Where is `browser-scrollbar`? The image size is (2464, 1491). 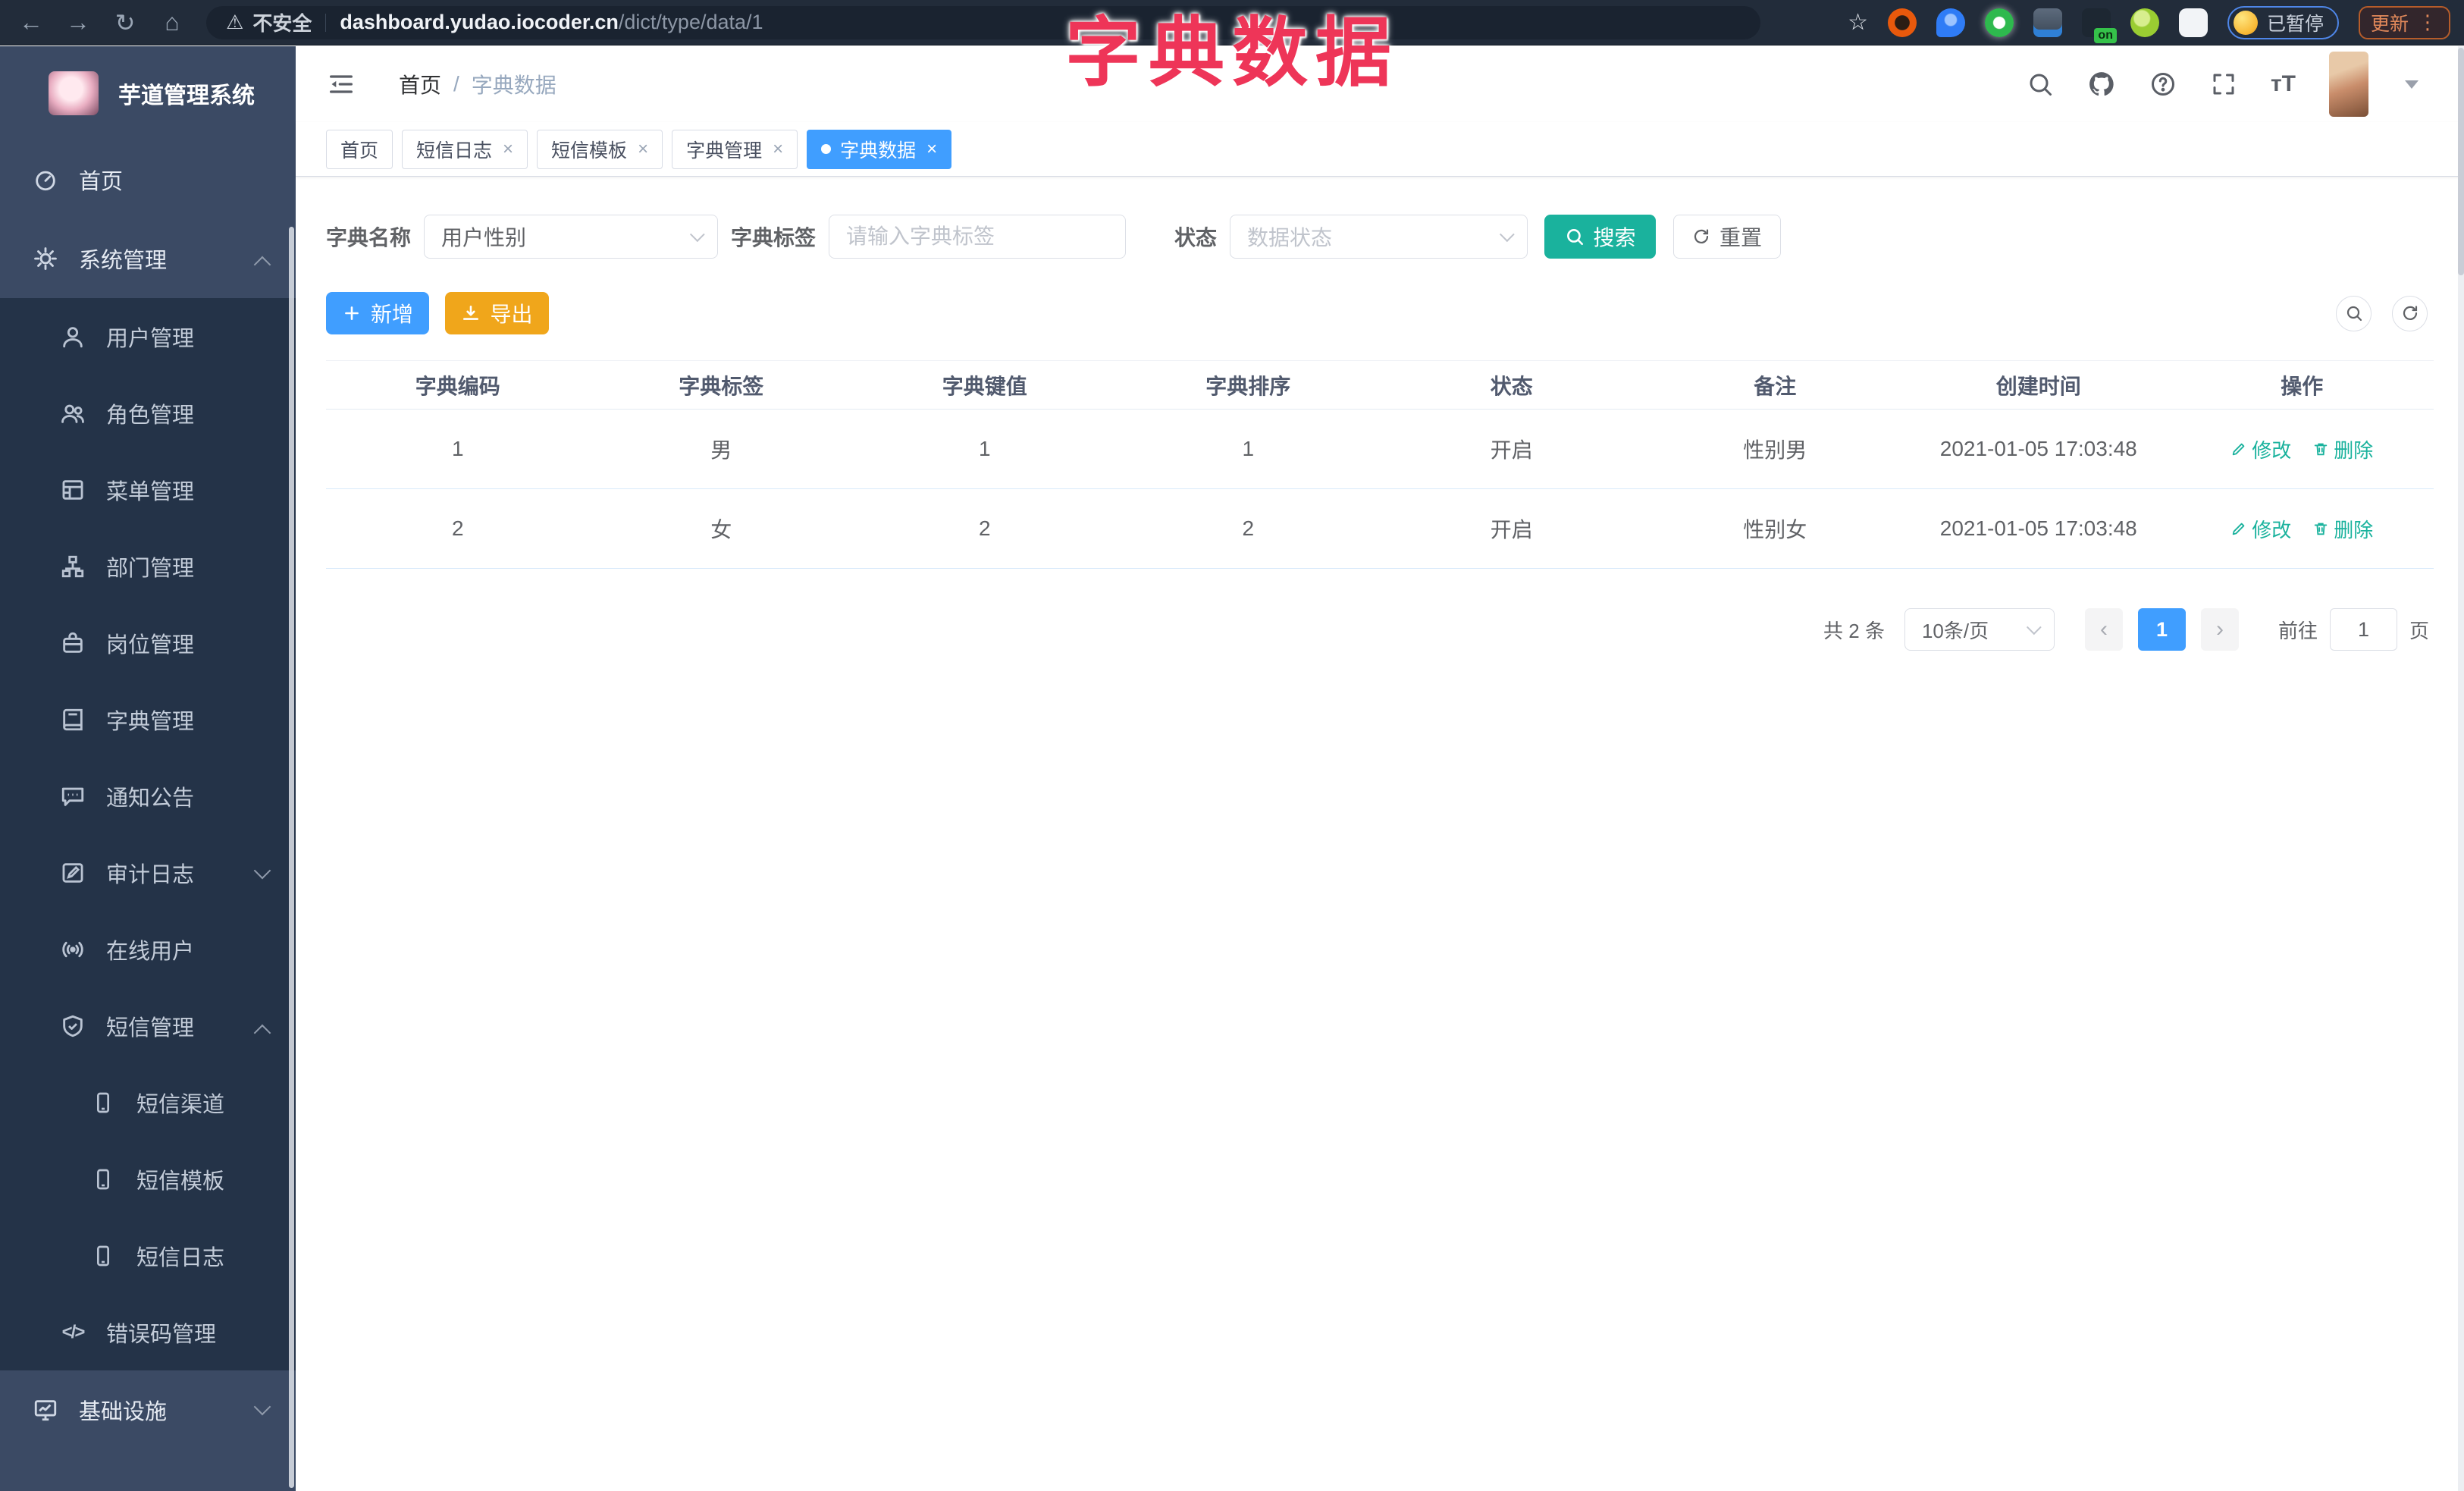 browser-scrollbar is located at coordinates (2461, 768).